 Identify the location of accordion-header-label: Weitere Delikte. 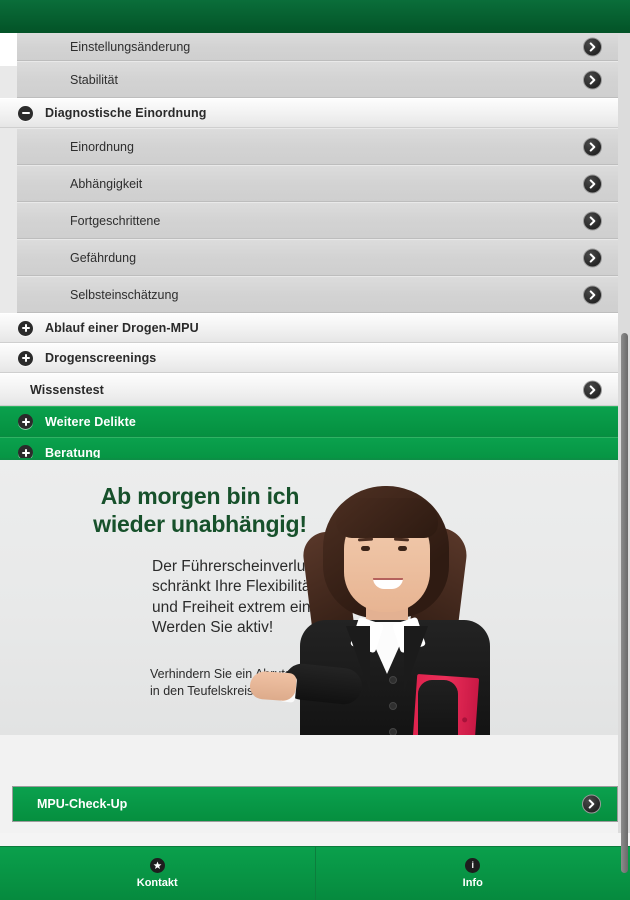
(90, 421).